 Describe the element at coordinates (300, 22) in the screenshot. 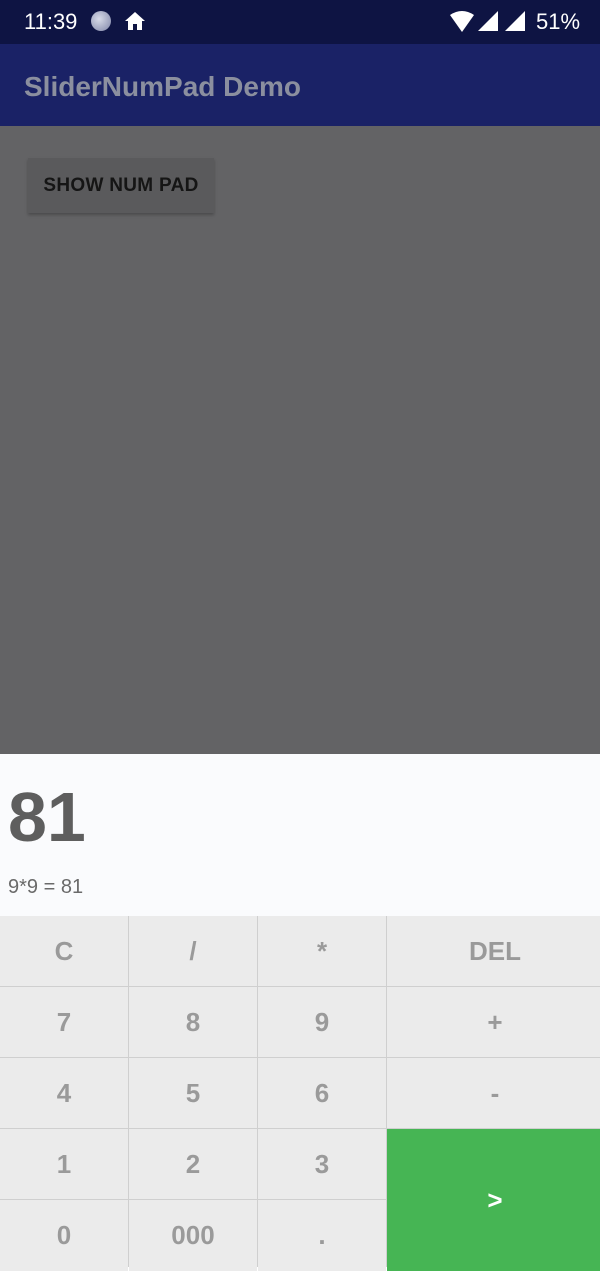

I see `status-bar: 11:39 51%` at that location.